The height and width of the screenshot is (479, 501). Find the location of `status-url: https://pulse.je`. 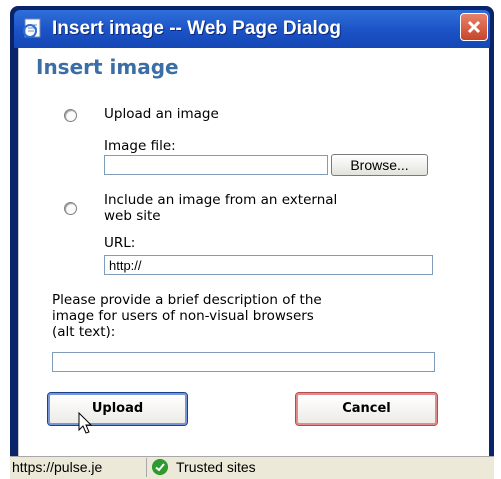

status-url: https://pulse.je is located at coordinates (57, 467).